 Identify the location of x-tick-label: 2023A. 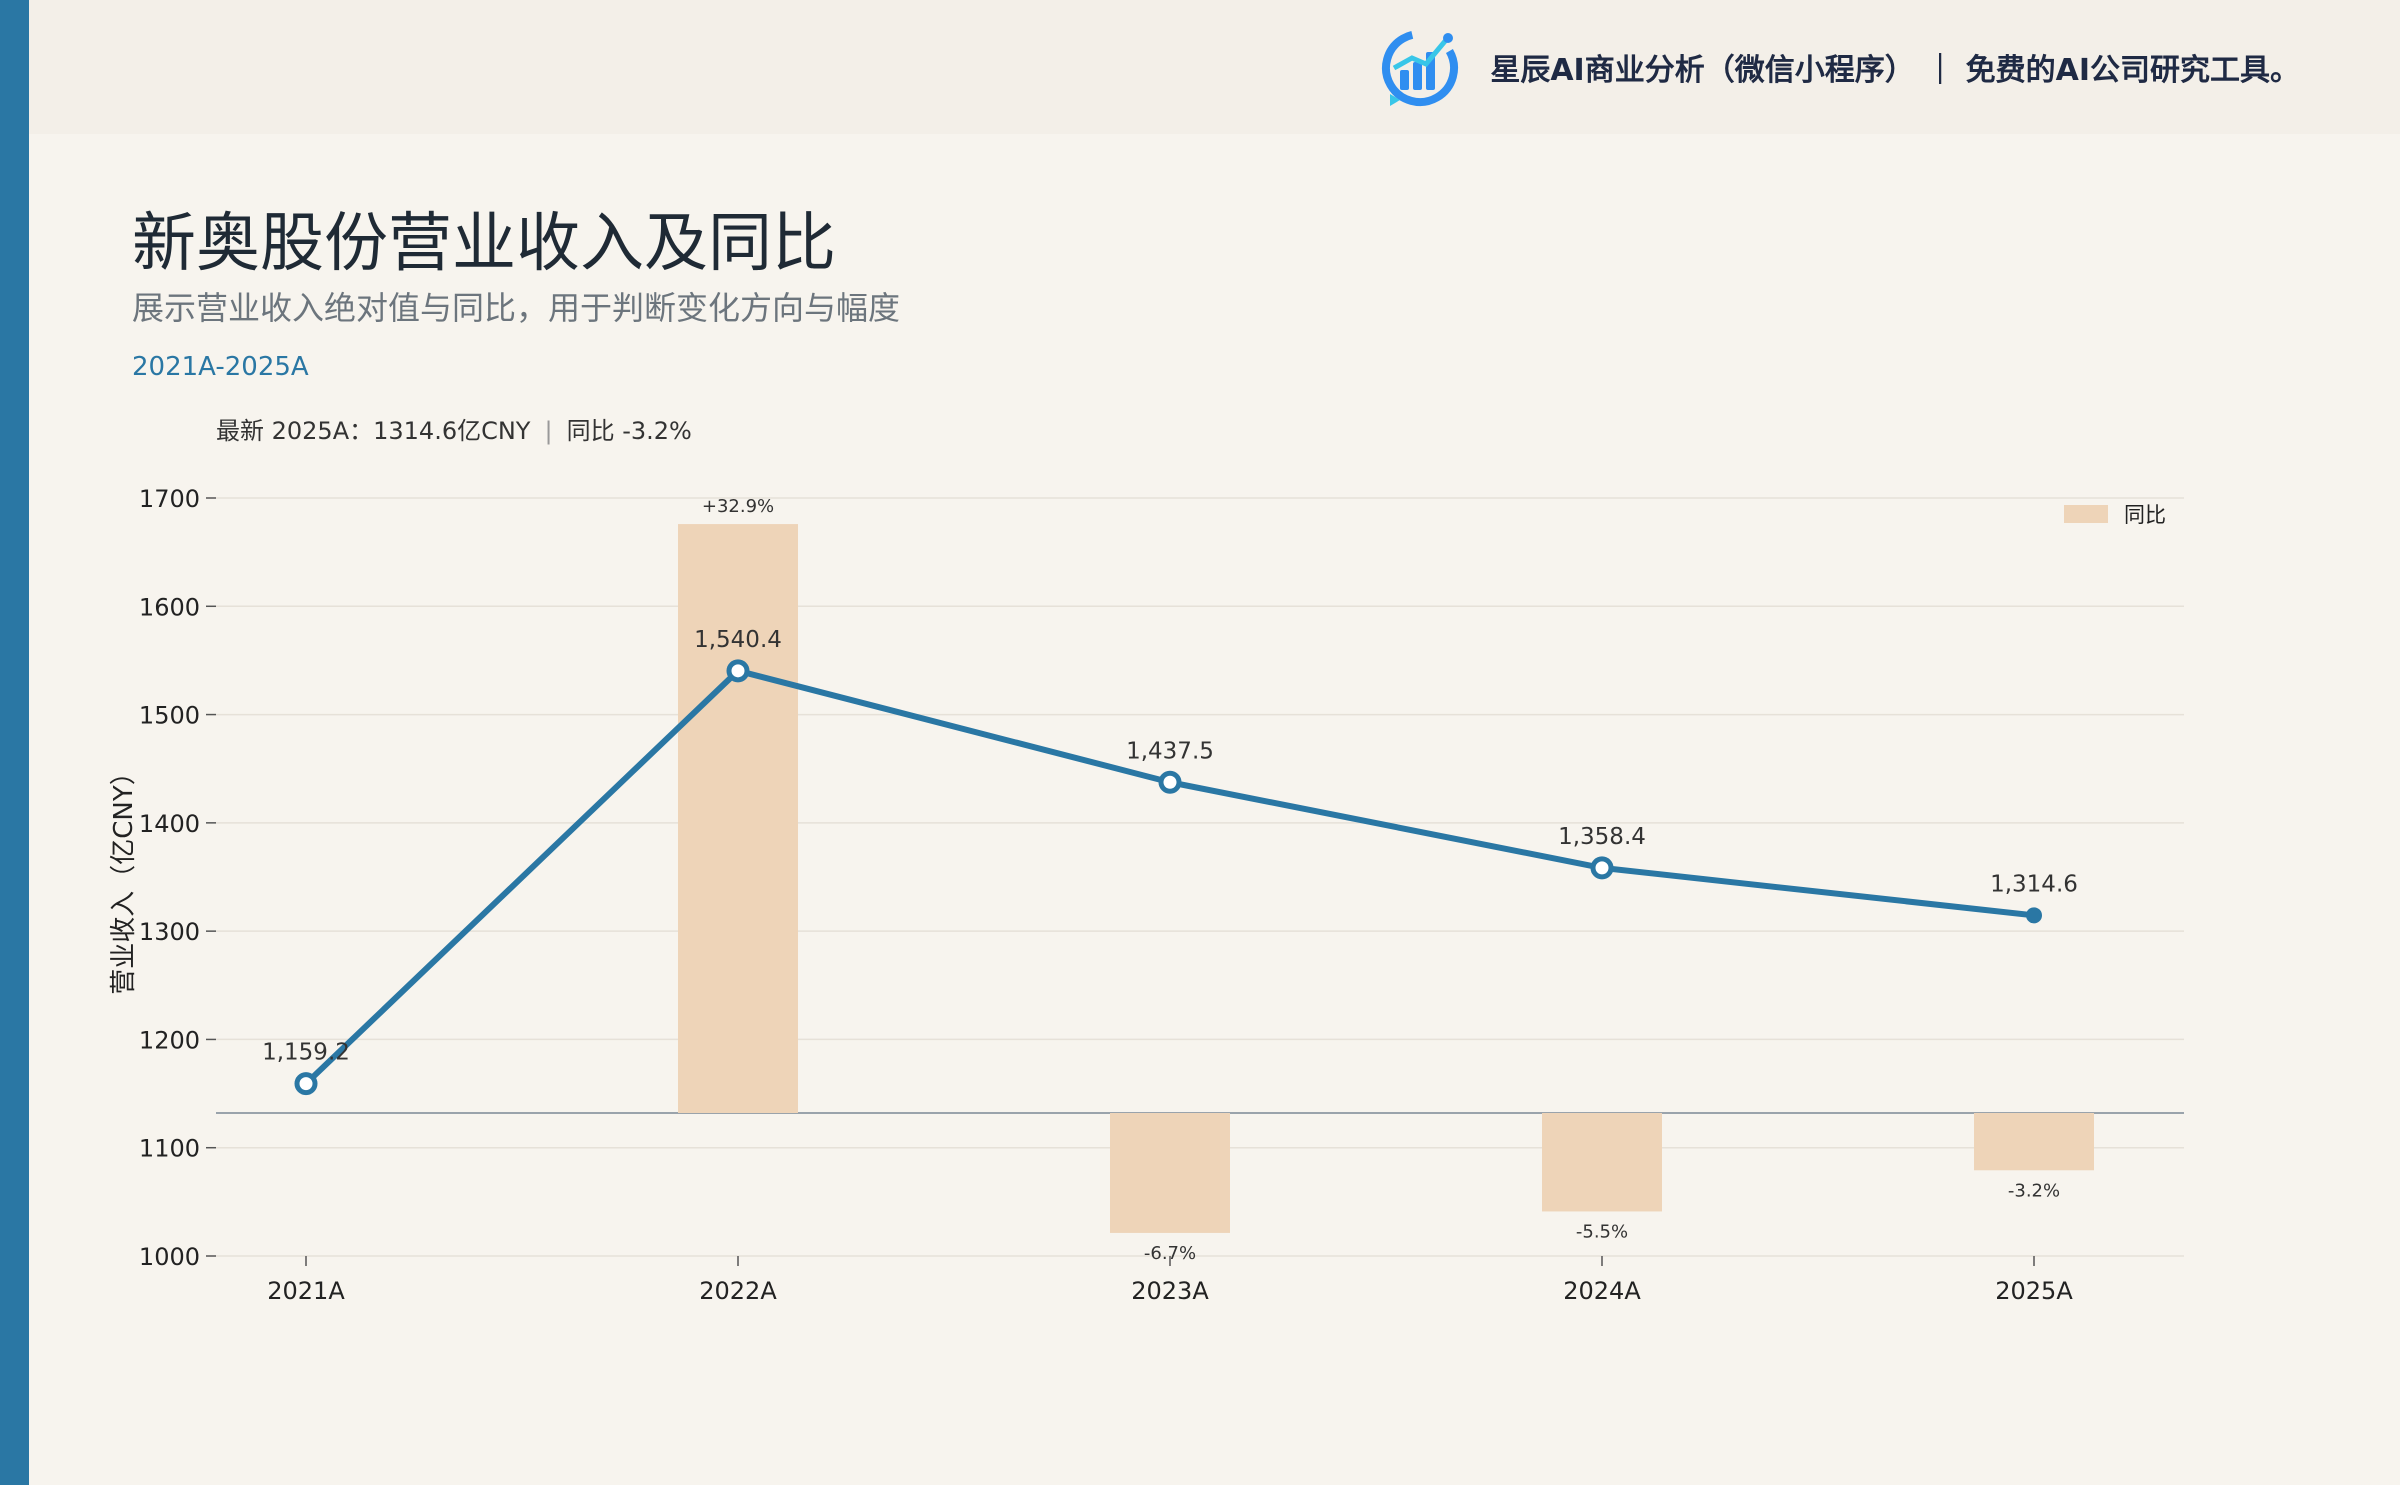
(1170, 1291).